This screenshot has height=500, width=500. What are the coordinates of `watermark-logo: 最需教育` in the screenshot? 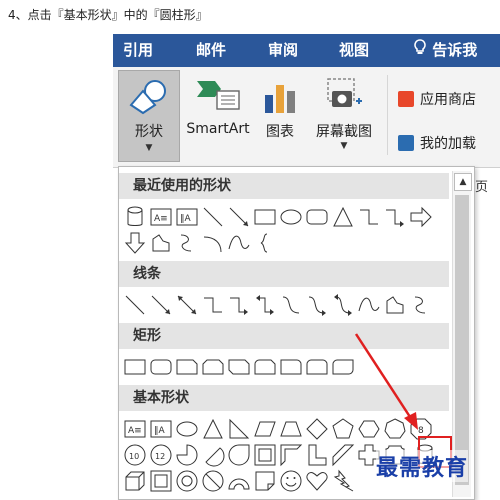 It's located at (422, 466).